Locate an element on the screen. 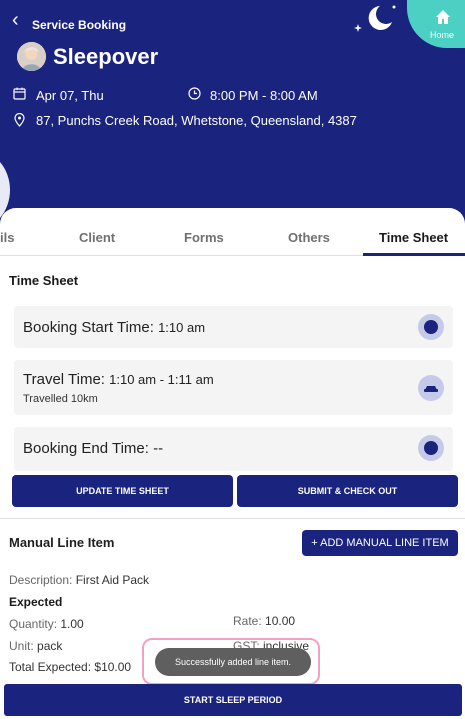  car-button-icon is located at coordinates (431, 388).